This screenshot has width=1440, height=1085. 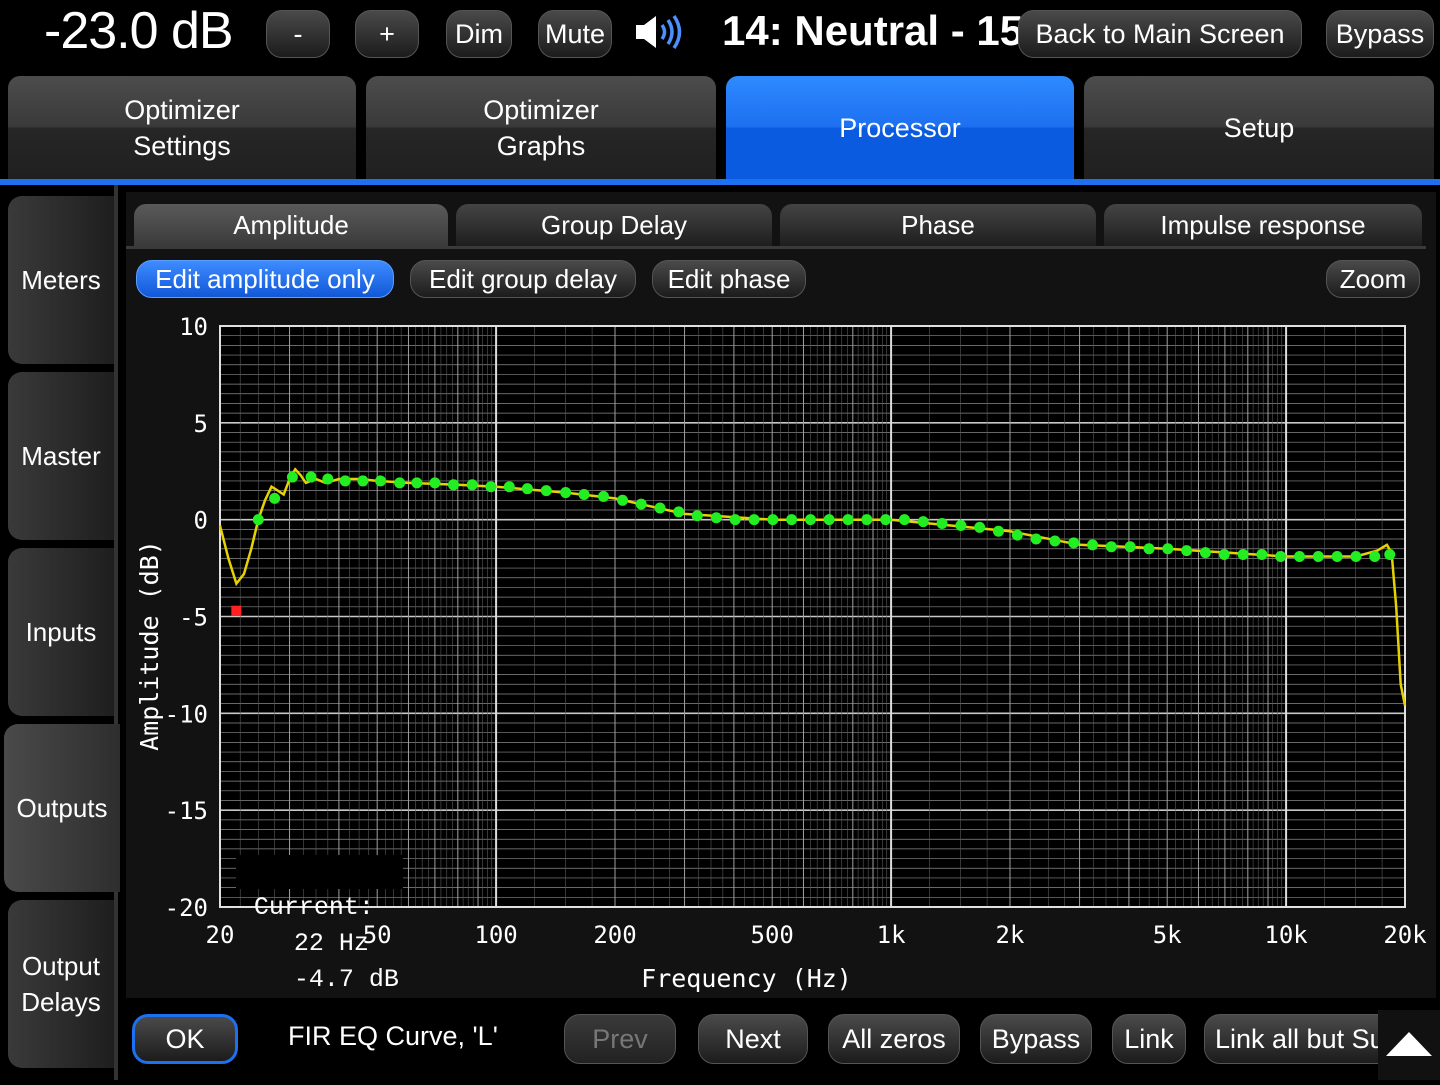 I want to click on tab-optimizer-settings: Optimizer Settings, so click(x=182, y=127).